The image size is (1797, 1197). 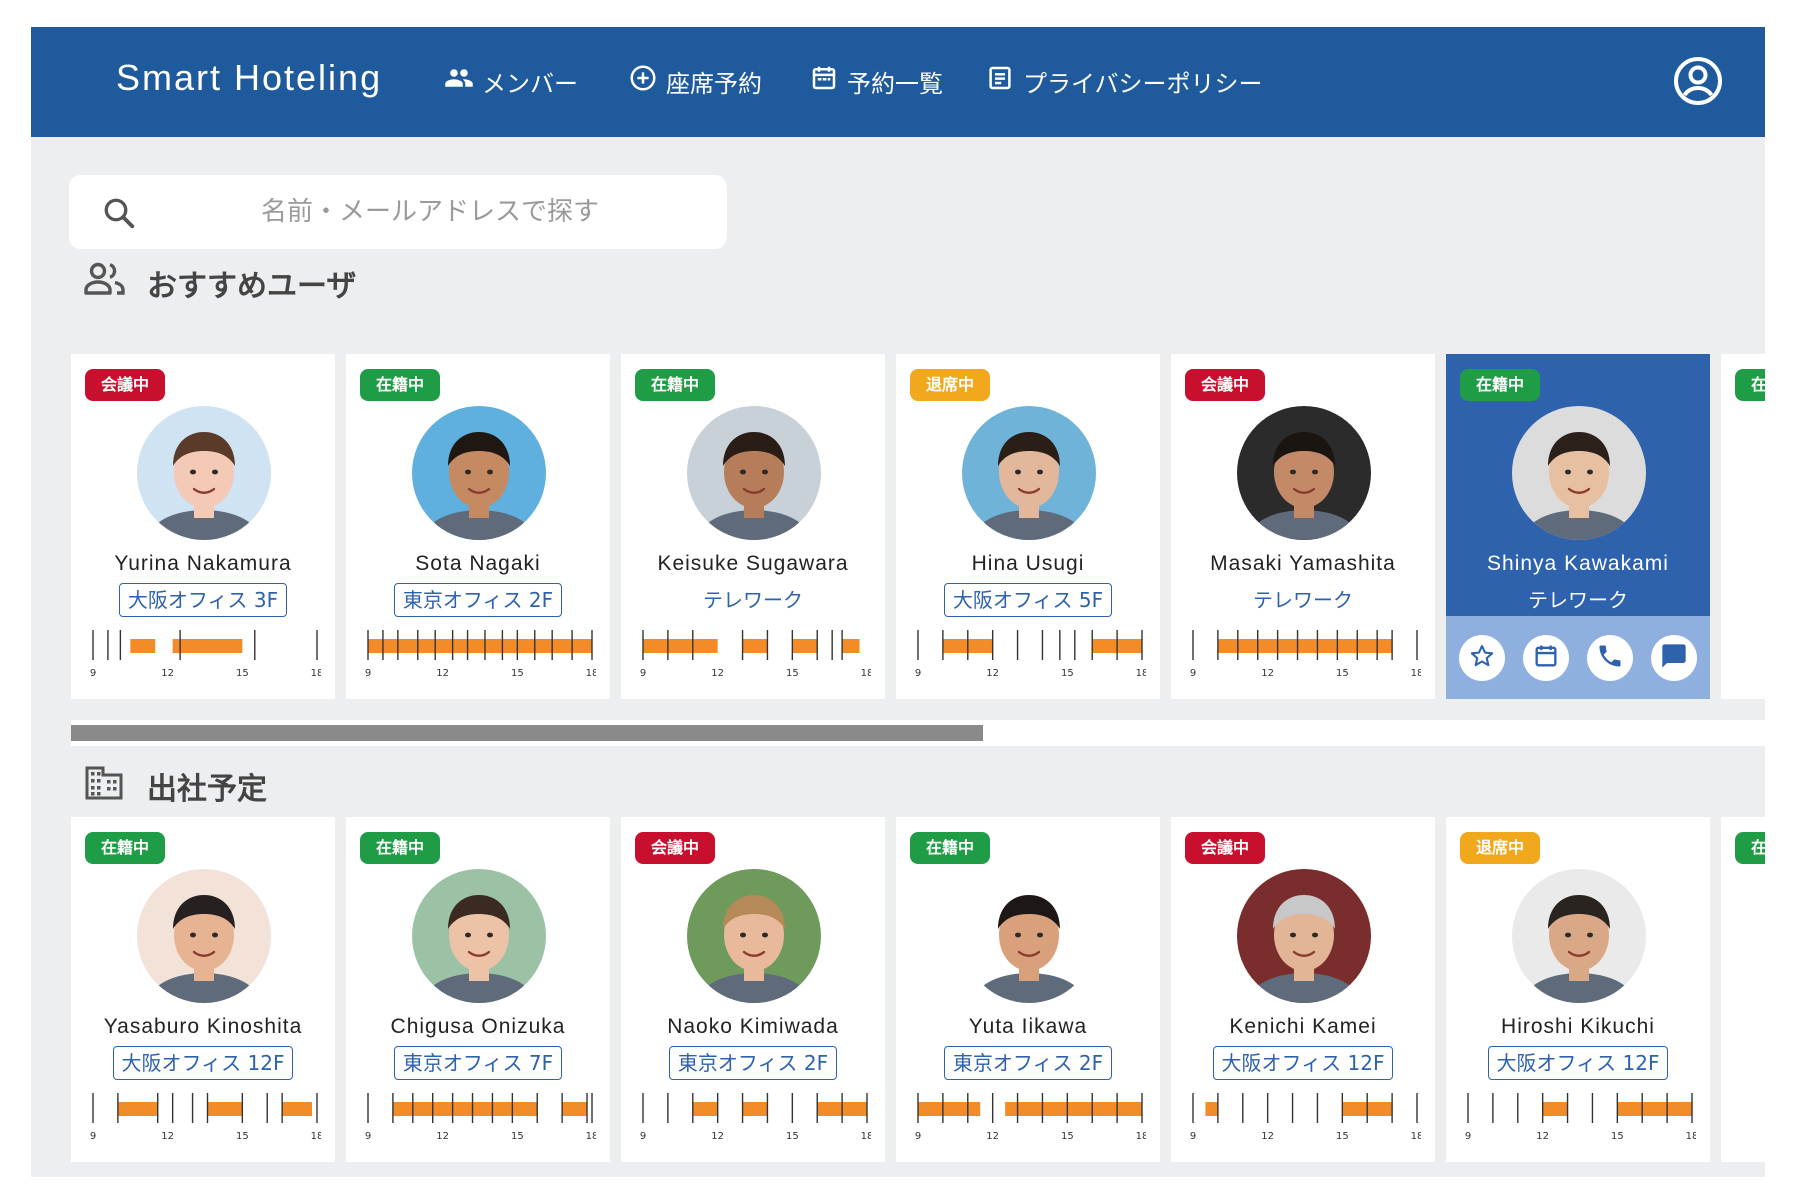 I want to click on nav-members: メンバー, so click(x=511, y=81).